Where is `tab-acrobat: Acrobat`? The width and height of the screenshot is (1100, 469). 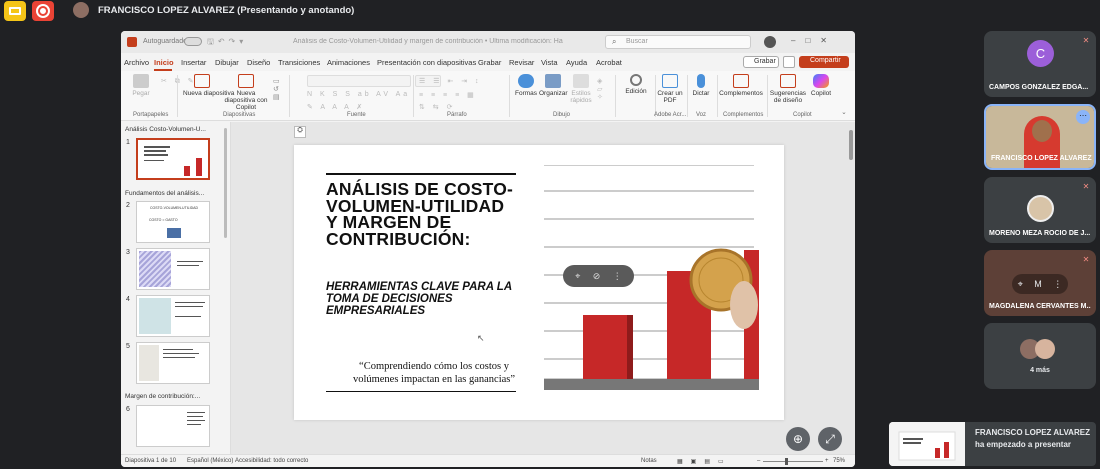
tab-acrobat: Acrobat is located at coordinates (609, 62).